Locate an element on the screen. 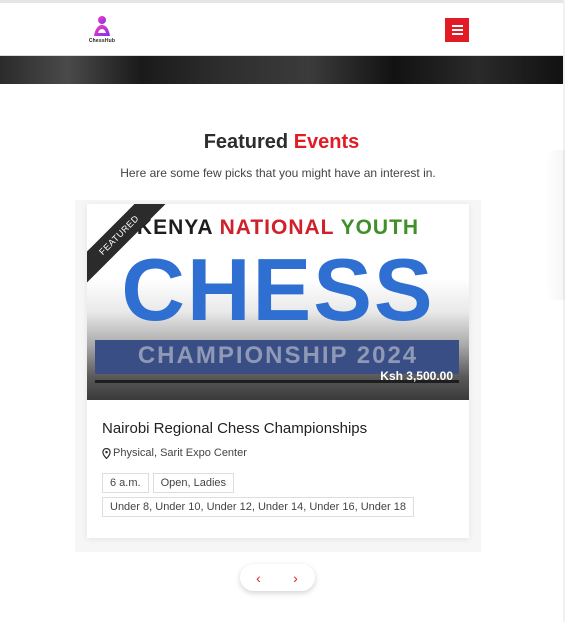  prev-button: ‹ is located at coordinates (258, 577).